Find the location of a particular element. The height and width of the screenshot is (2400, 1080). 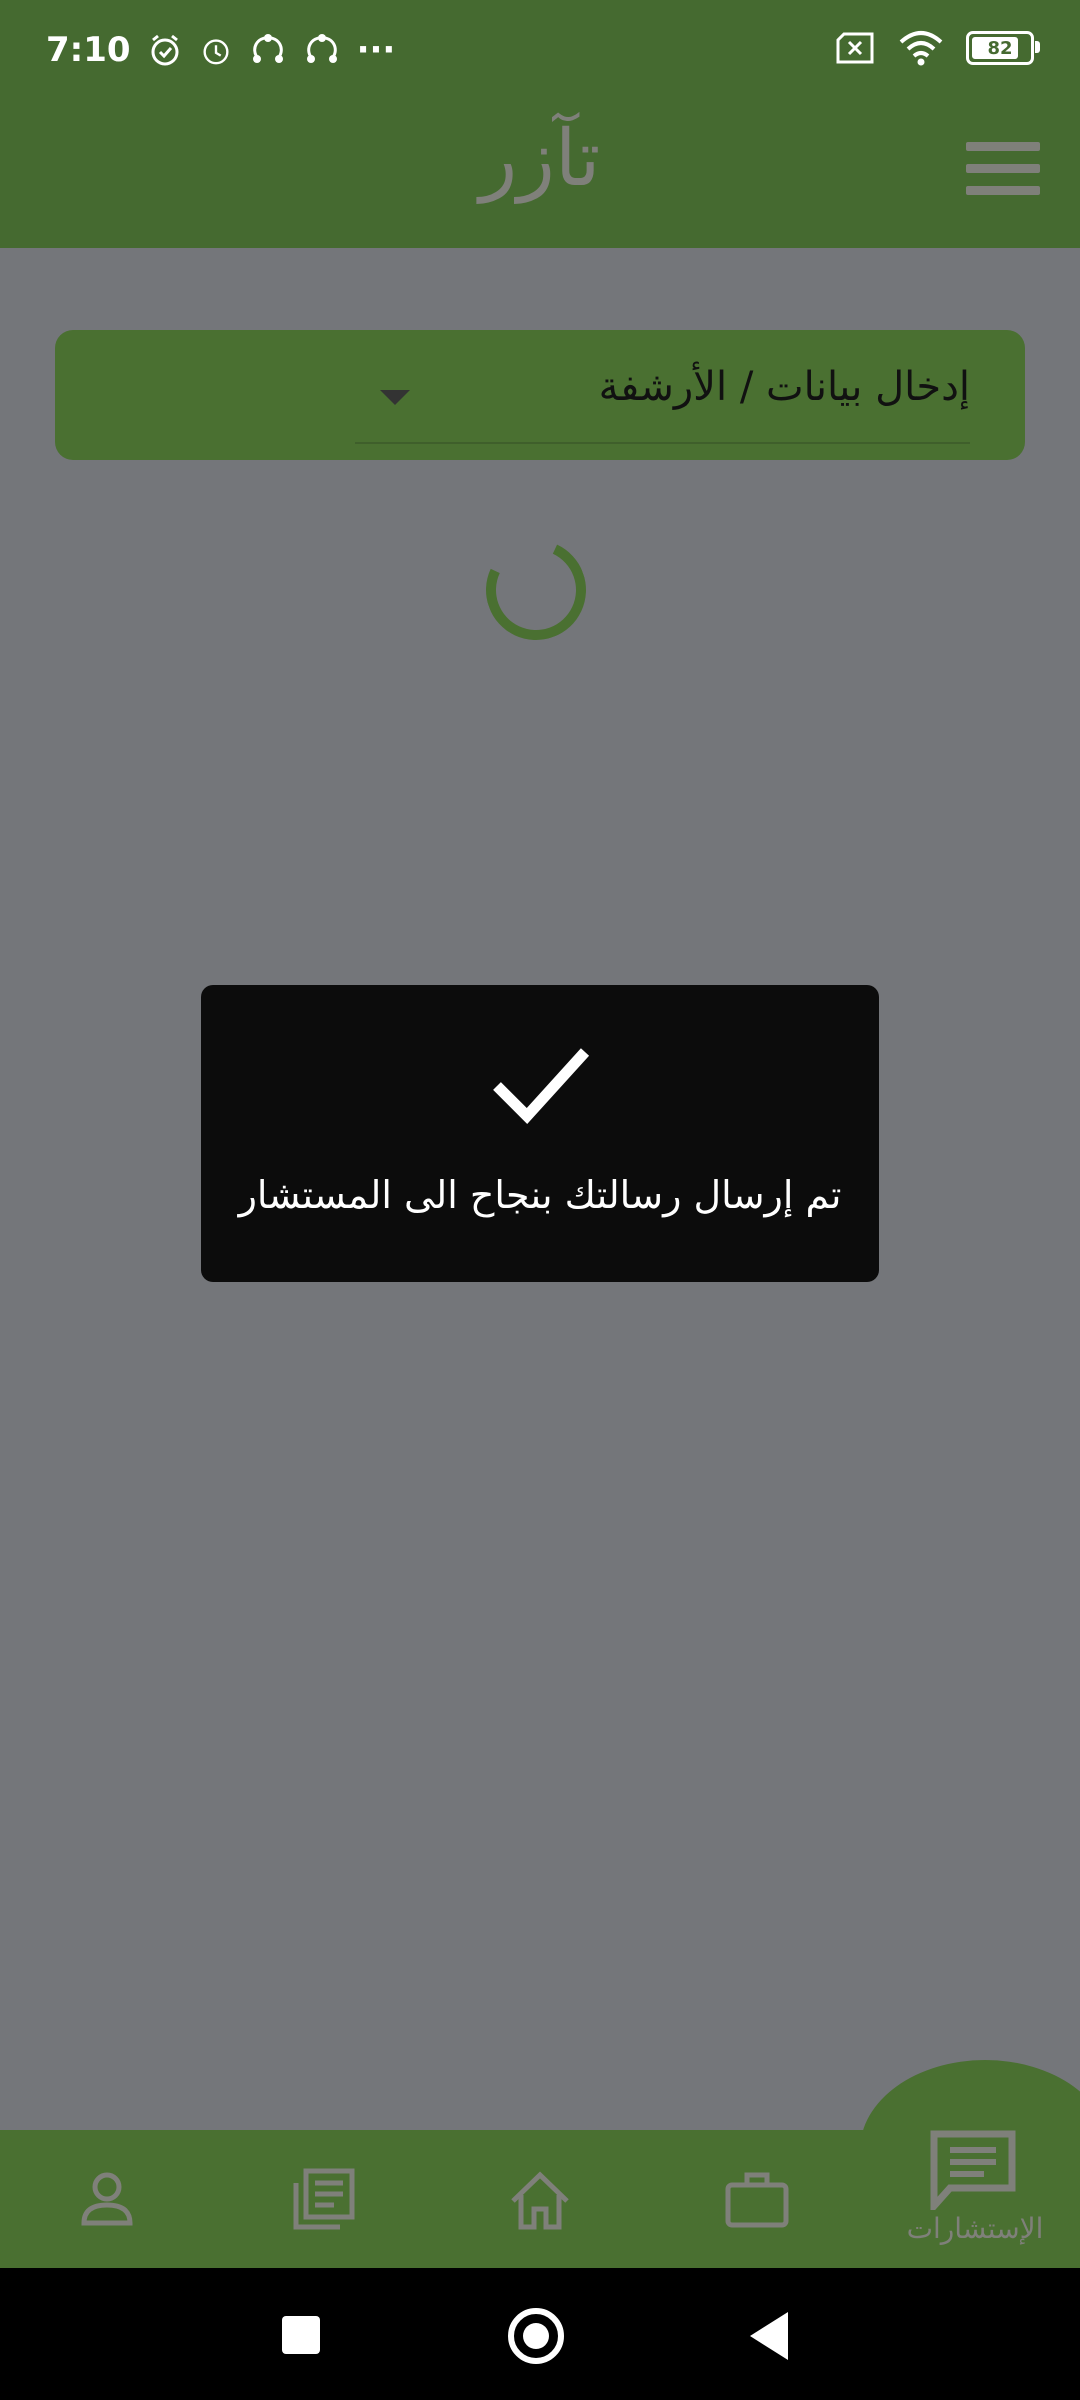

wifi-icon is located at coordinates (921, 48).